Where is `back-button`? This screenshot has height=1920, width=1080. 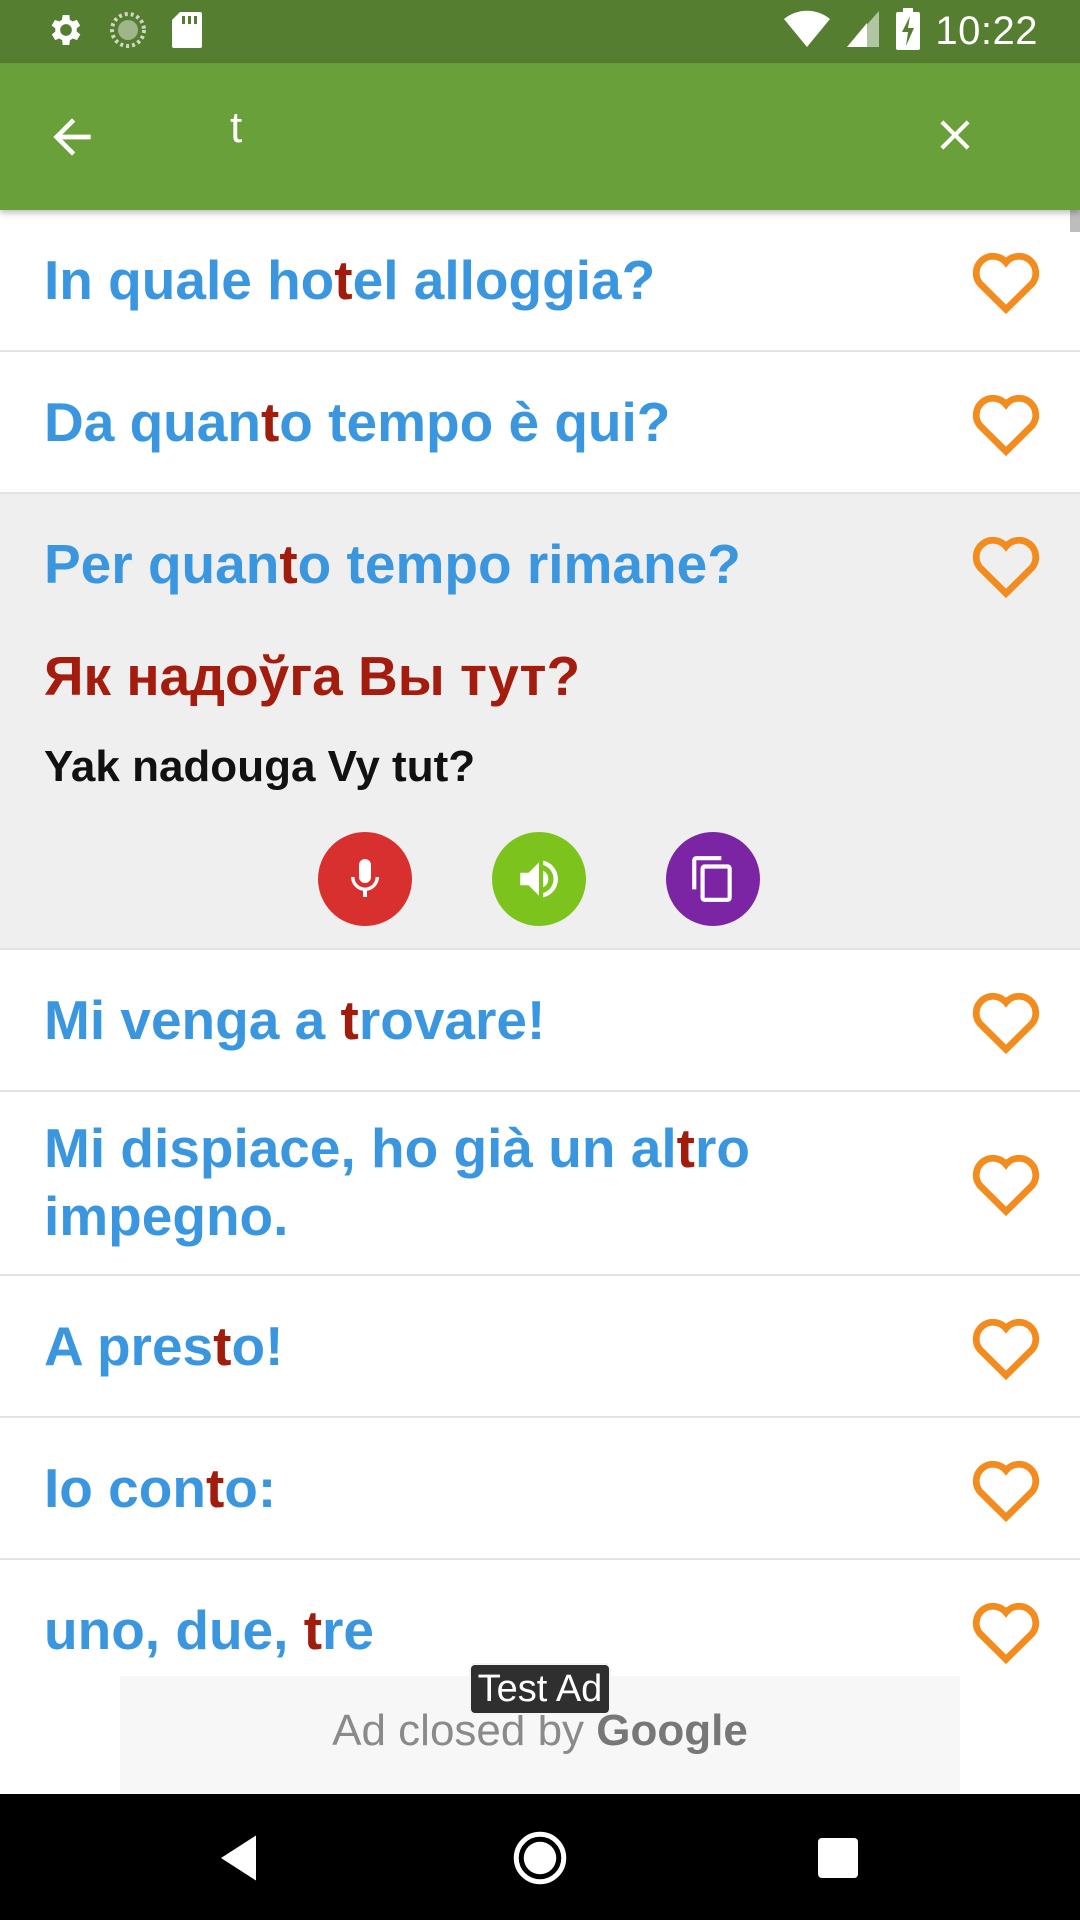 back-button is located at coordinates (72, 137).